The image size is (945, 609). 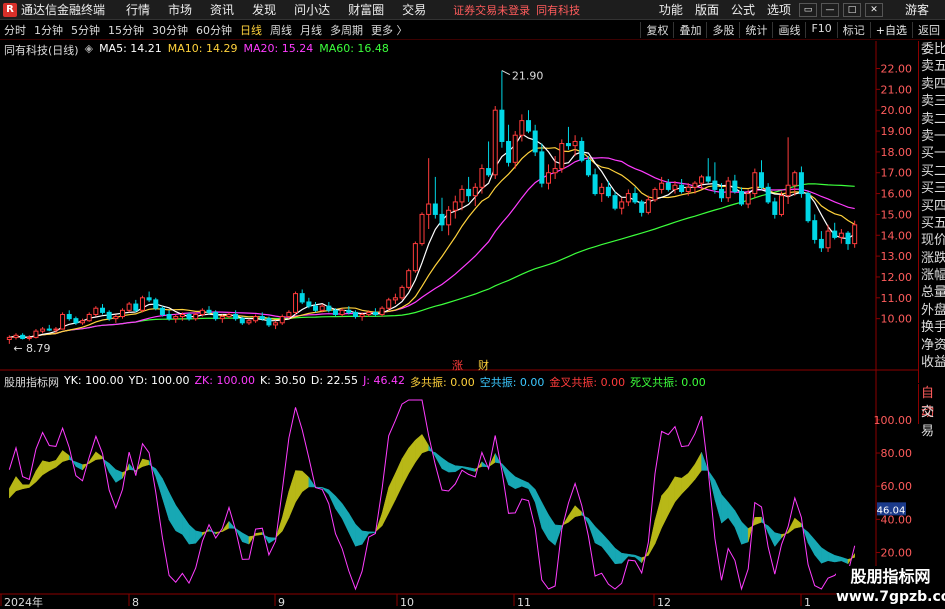 What do you see at coordinates (890, 30) in the screenshot?
I see `tool-add-watchlist: +自选` at bounding box center [890, 30].